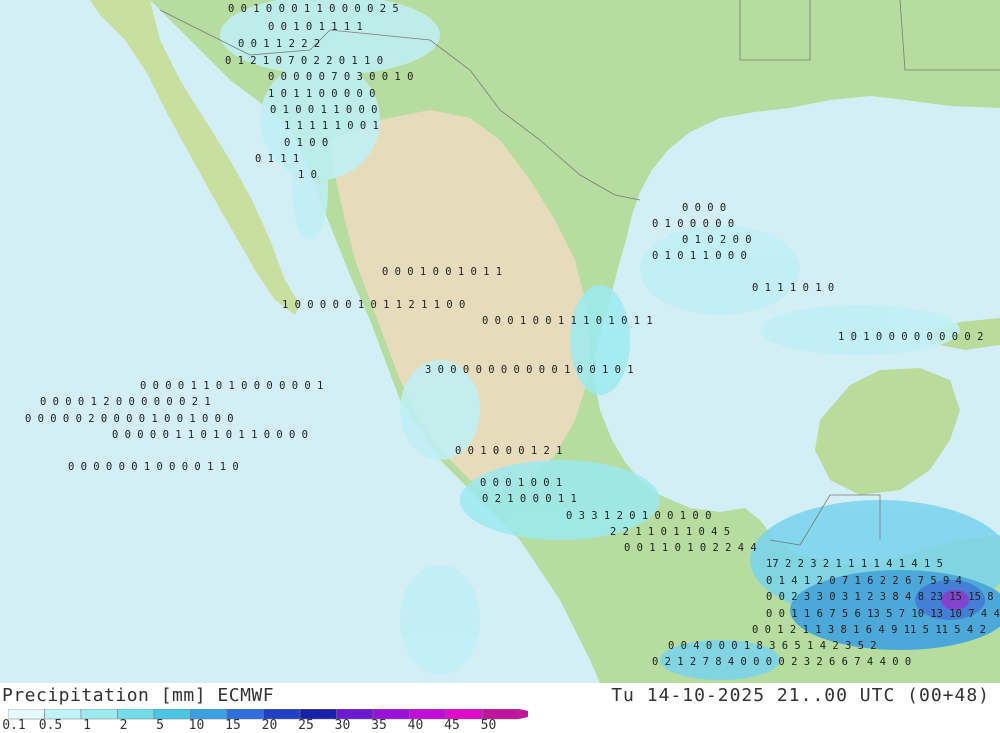 This screenshot has width=1000, height=733. I want to click on grid-value-row: 0 0 2 3 3 0 3 1 2 3 8 4 8 23 15 15 8 6, so click(883, 597).